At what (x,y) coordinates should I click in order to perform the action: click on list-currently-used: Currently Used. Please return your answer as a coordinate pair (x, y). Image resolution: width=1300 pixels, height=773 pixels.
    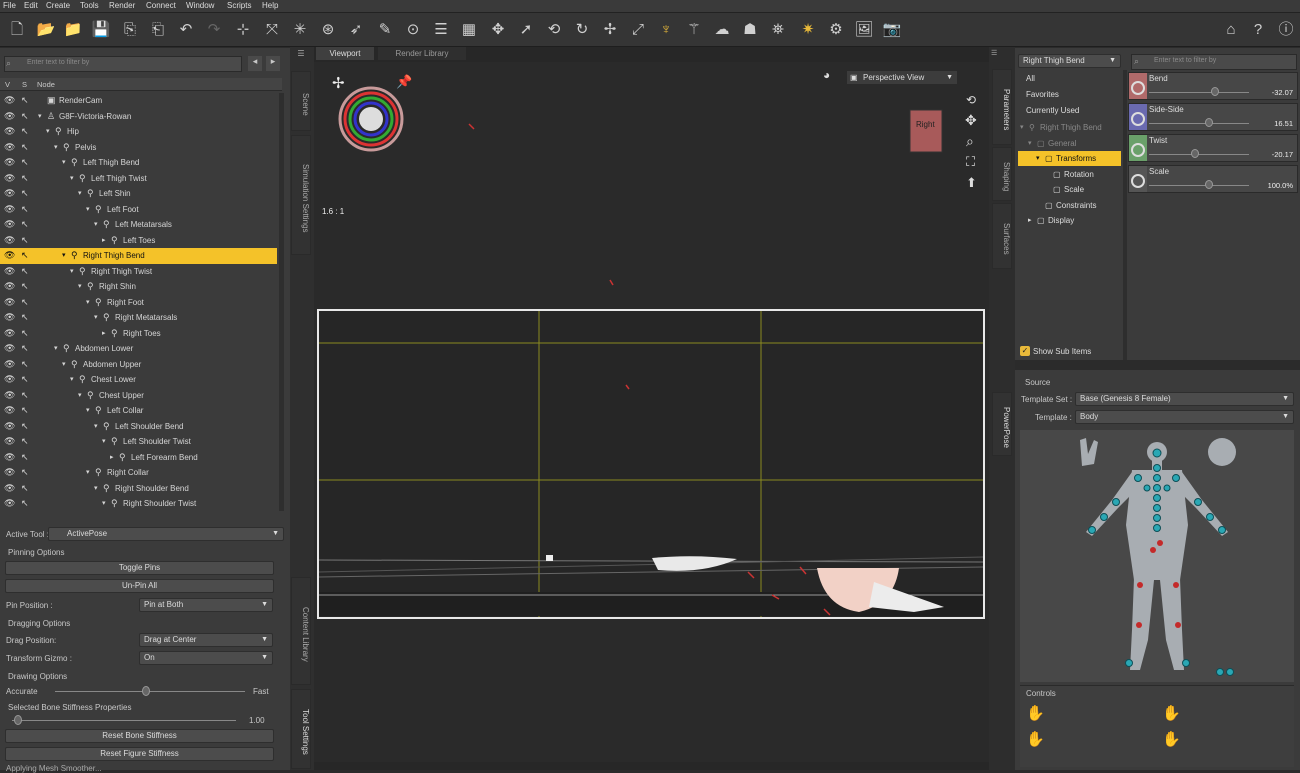
    Looking at the image, I should click on (1069, 111).